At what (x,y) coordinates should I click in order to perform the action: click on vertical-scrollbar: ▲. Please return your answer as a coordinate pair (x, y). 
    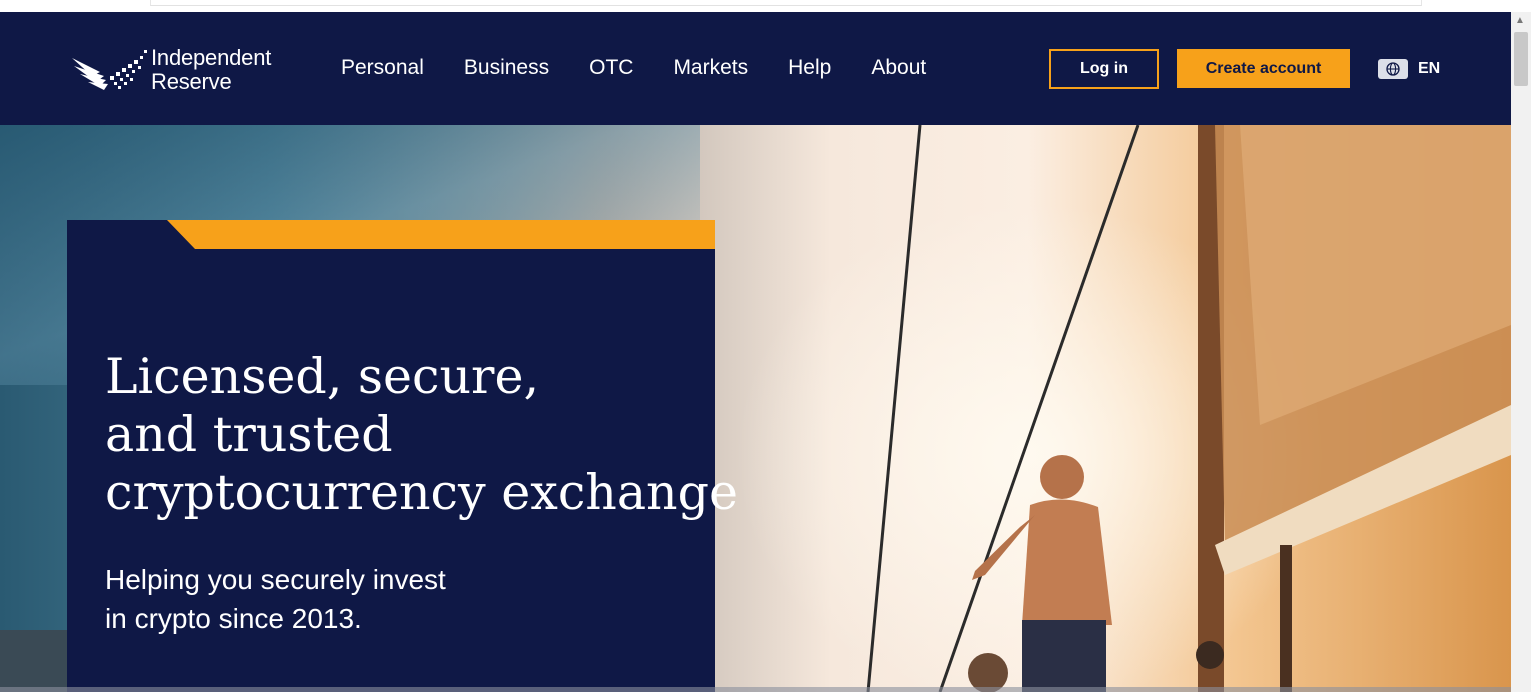
    Looking at the image, I should click on (1521, 352).